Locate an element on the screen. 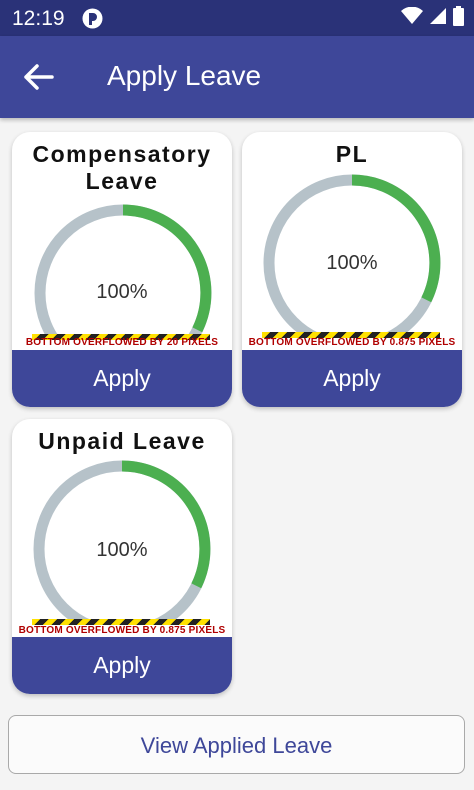 This screenshot has height=790, width=474. card-title: Unpaid Leave is located at coordinates (122, 441).